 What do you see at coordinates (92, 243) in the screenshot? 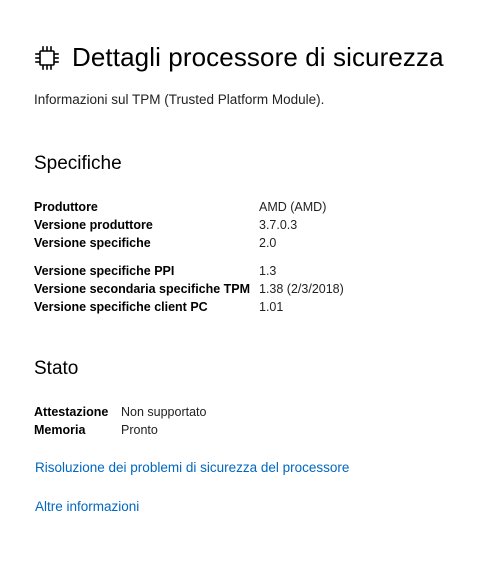
I see `spec-label: Versione specifiche` at bounding box center [92, 243].